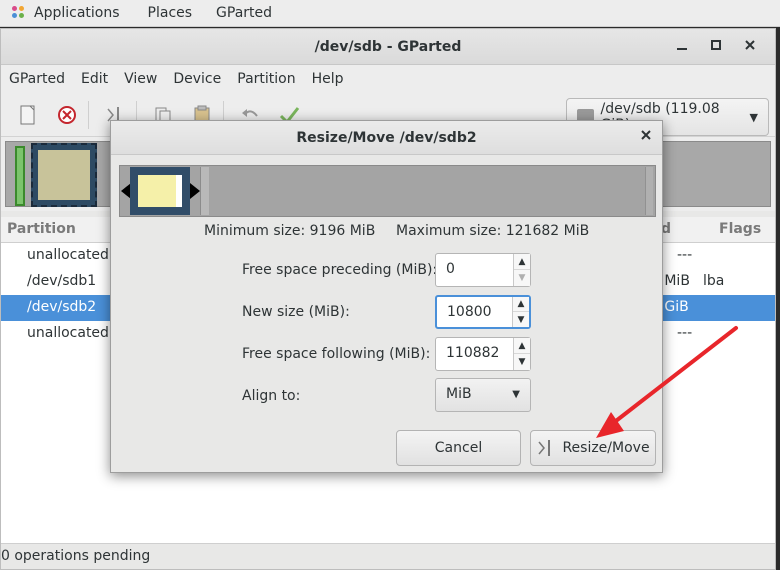 Image resolution: width=780 pixels, height=570 pixels. What do you see at coordinates (204, 191) in the screenshot?
I see `resize-drag-handle` at bounding box center [204, 191].